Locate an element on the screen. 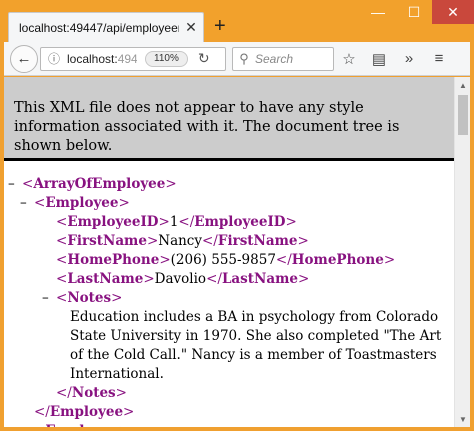  tab-title: localhost:49447/api/employeem is located at coordinates (99, 27).